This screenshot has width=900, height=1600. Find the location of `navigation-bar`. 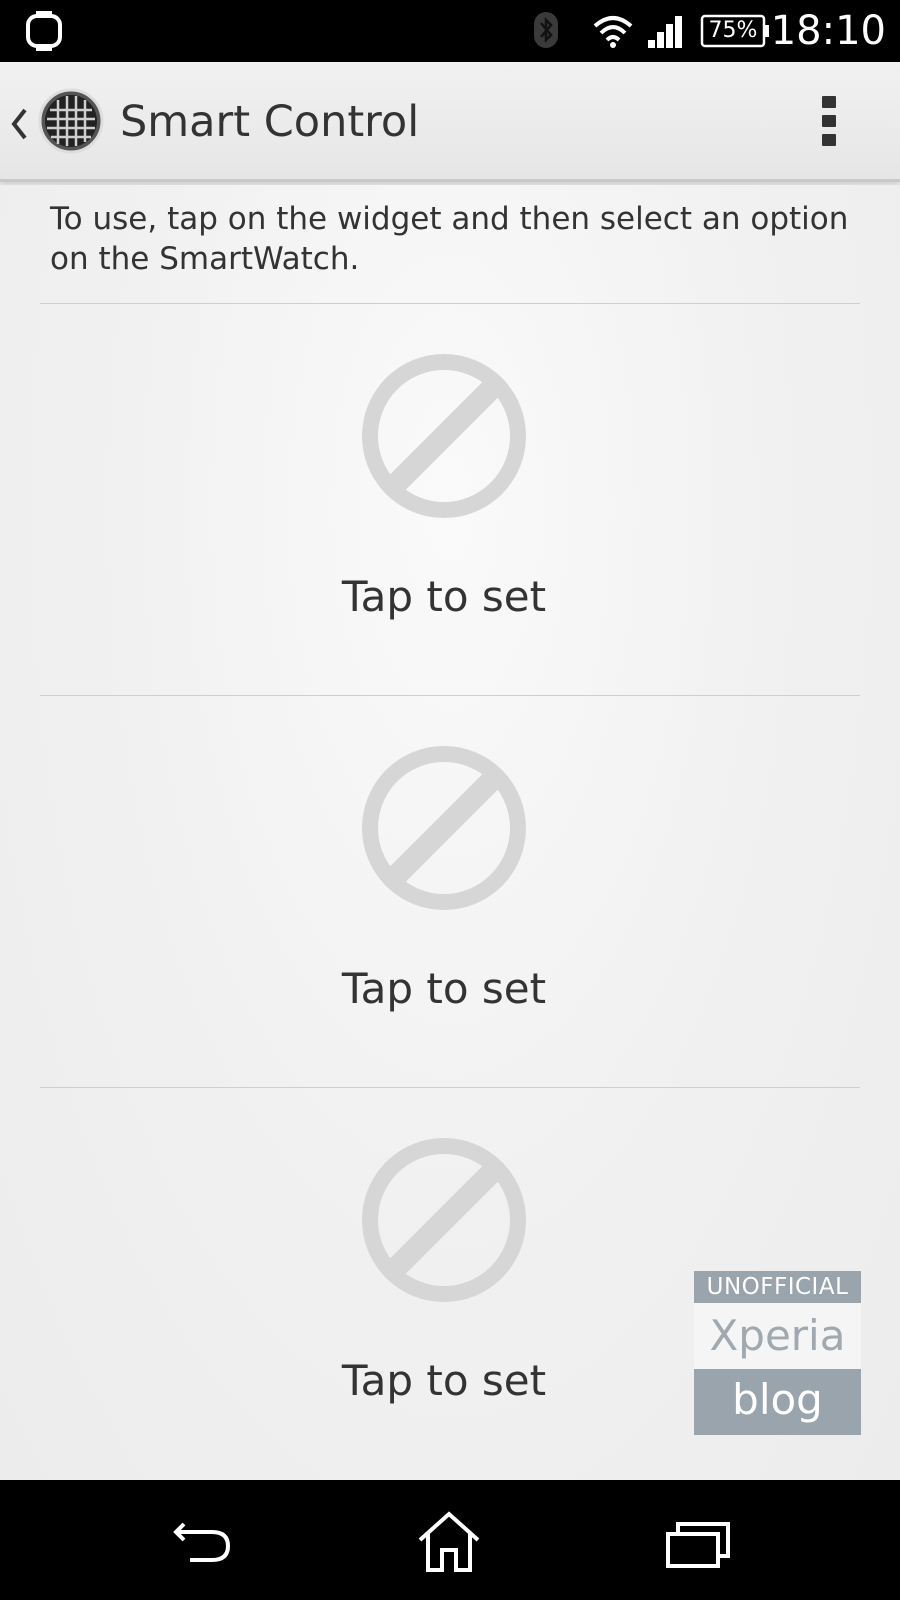

navigation-bar is located at coordinates (450, 1540).